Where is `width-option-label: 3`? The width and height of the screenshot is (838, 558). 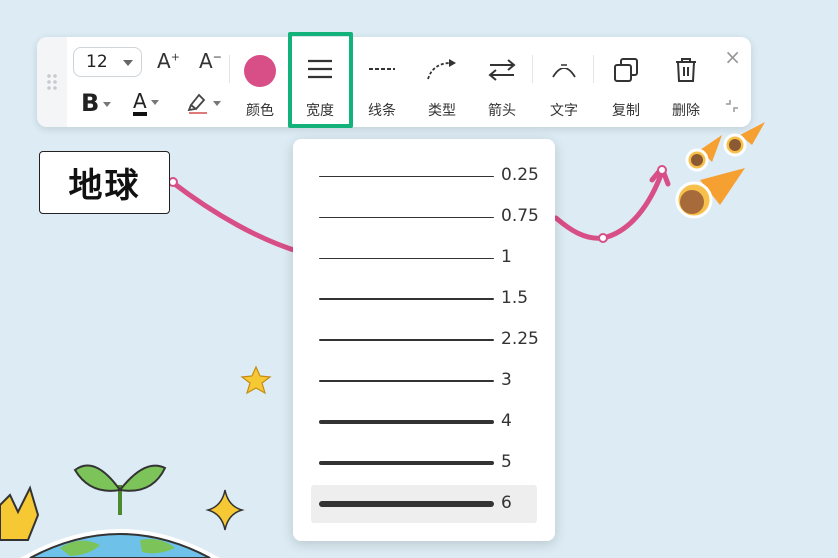
width-option-label: 3 is located at coordinates (506, 380).